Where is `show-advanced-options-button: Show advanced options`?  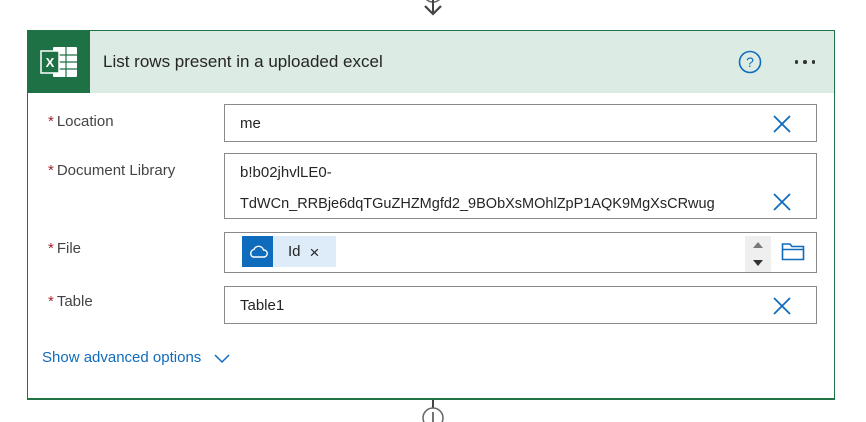
show-advanced-options-button: Show advanced options is located at coordinates (136, 357).